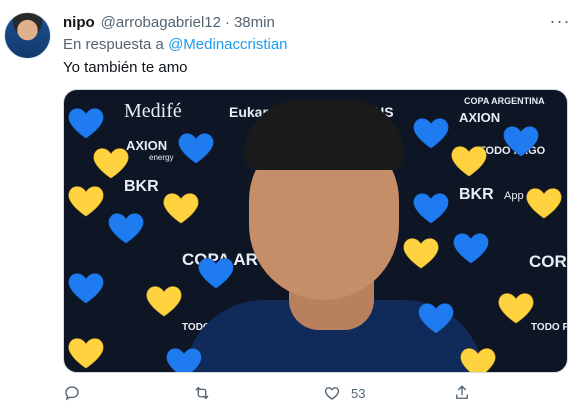 The image size is (580, 411). What do you see at coordinates (227, 44) in the screenshot?
I see `reply-mention: @Medinaccristian` at bounding box center [227, 44].